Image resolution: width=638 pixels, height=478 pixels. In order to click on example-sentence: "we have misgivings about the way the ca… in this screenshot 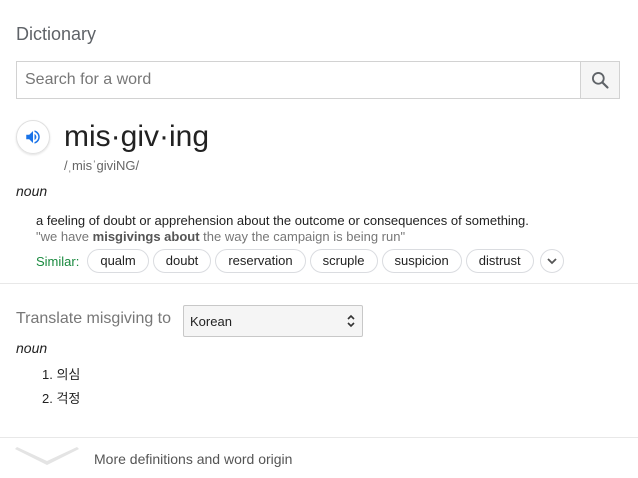, I will do `click(220, 236)`.